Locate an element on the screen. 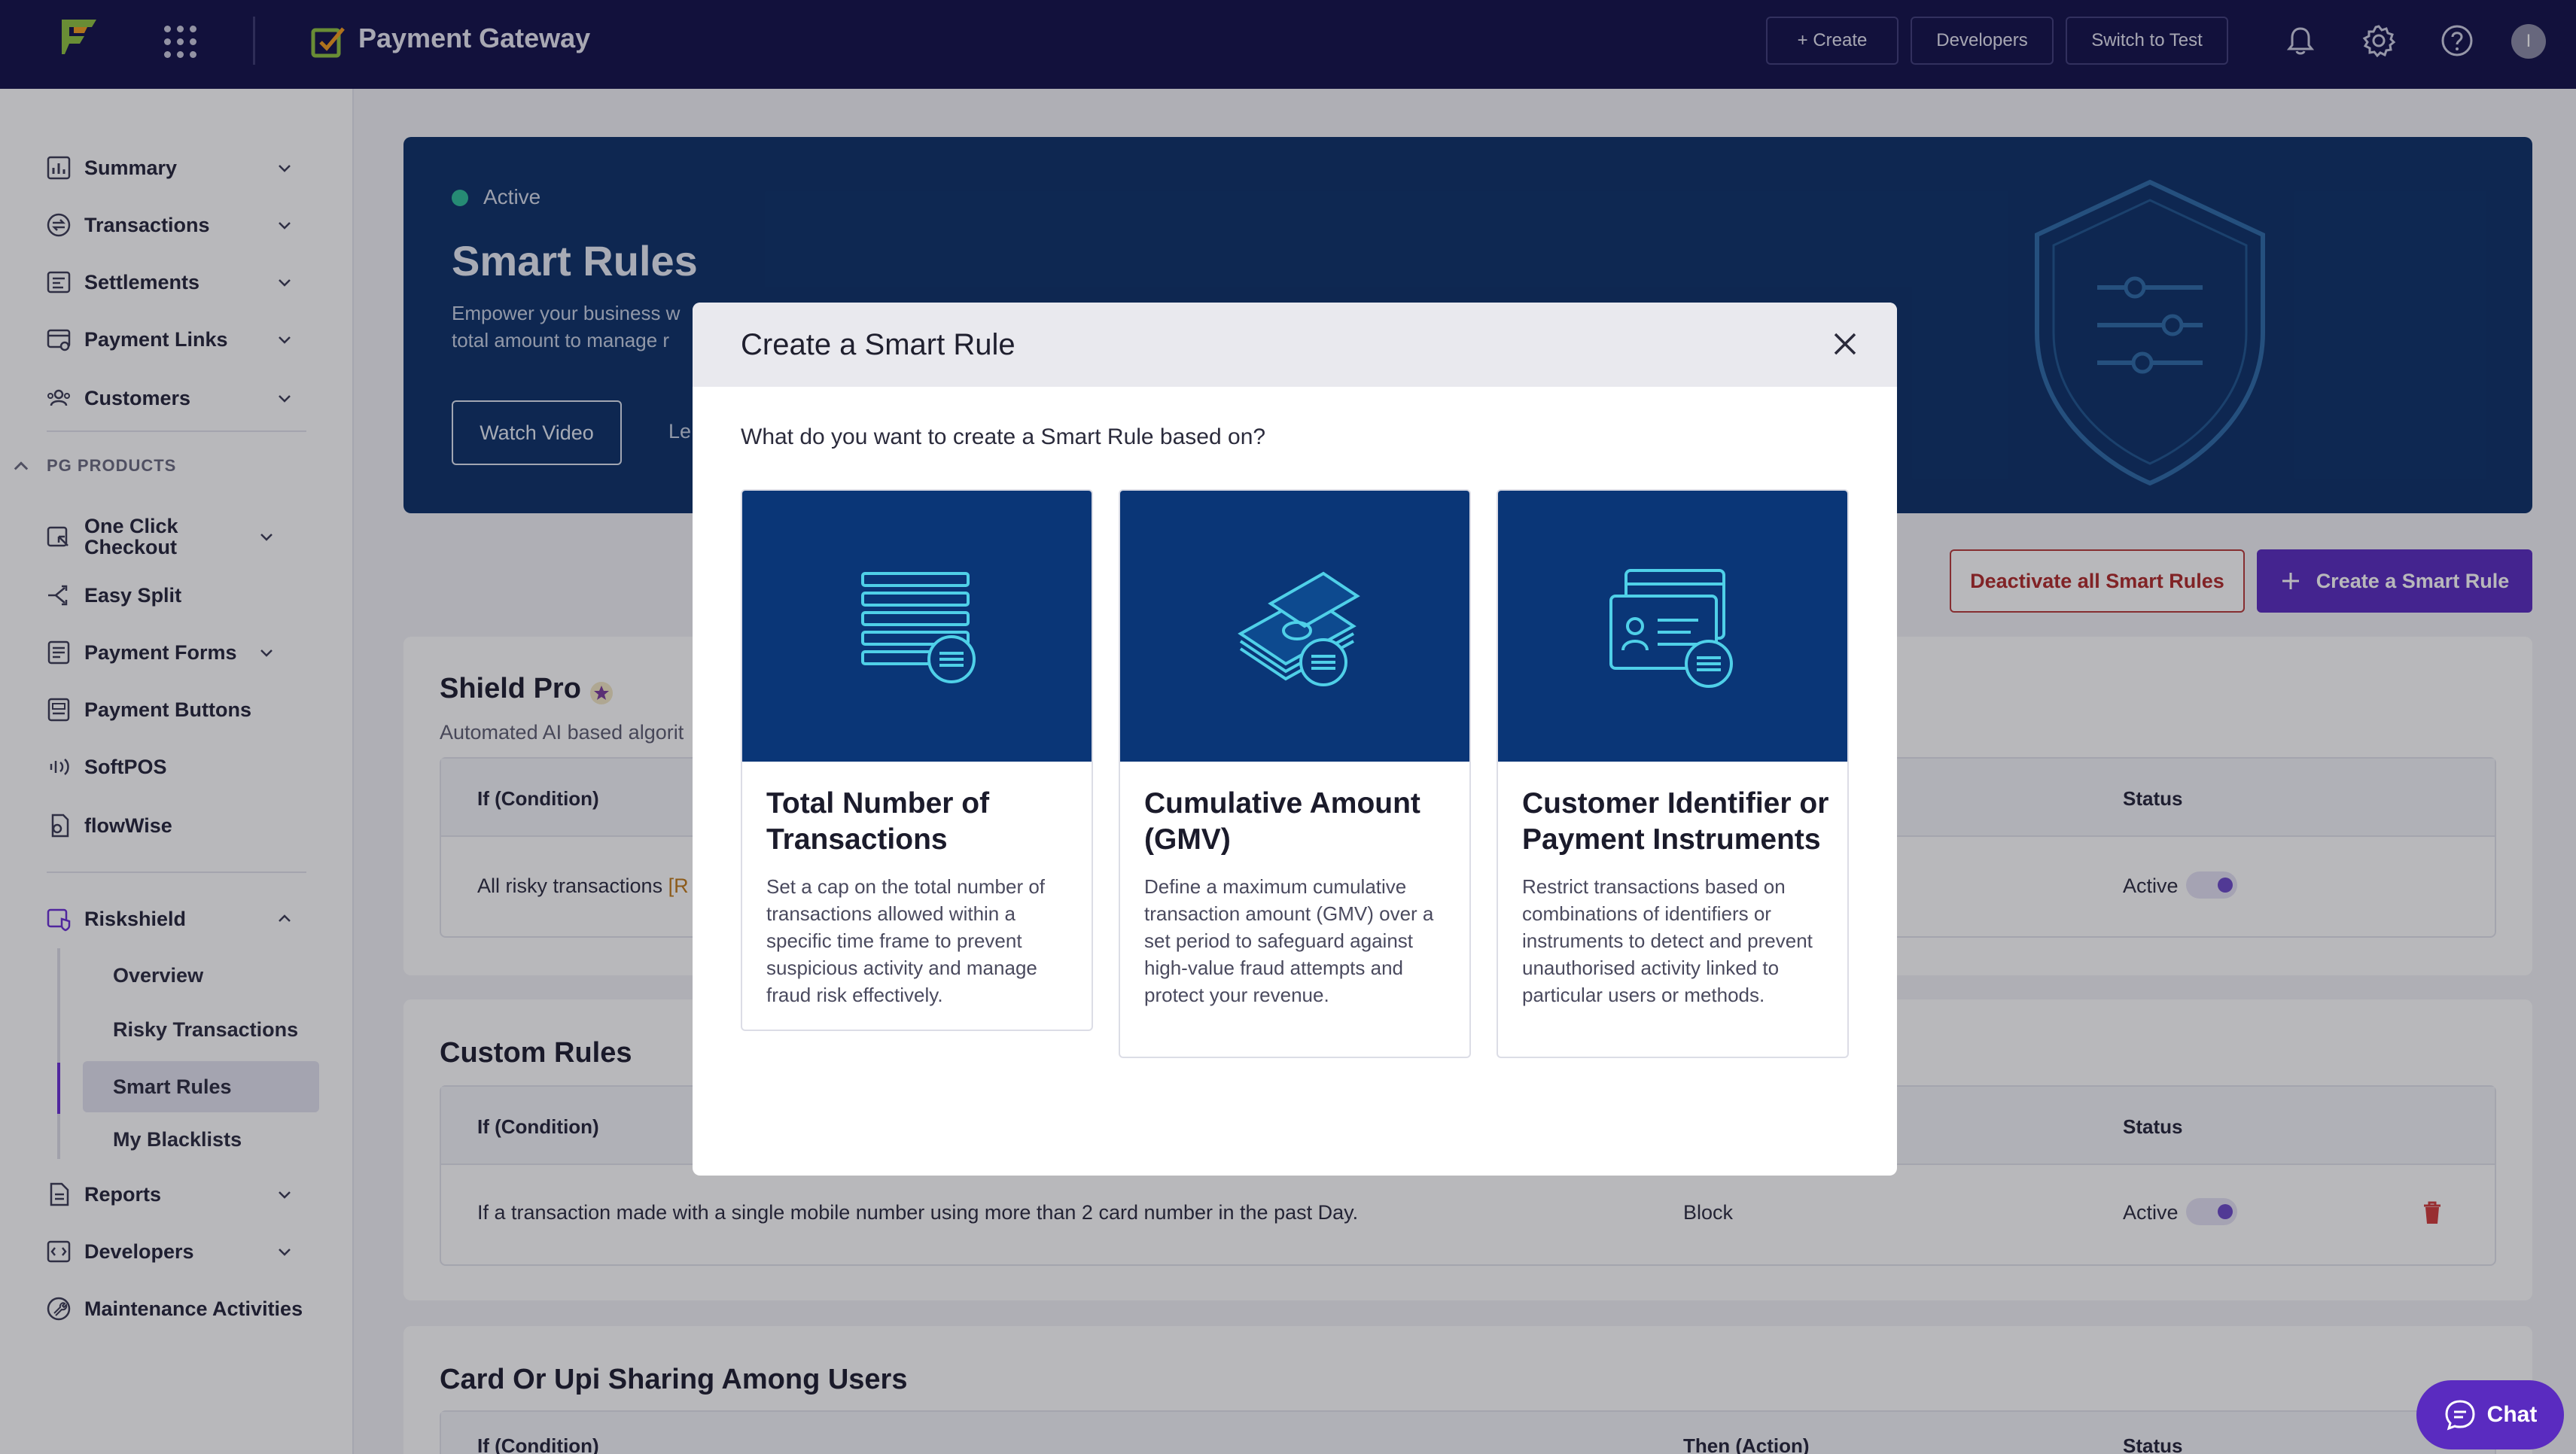 The image size is (2576, 1454). transaction-list-icon is located at coordinates (918, 627).